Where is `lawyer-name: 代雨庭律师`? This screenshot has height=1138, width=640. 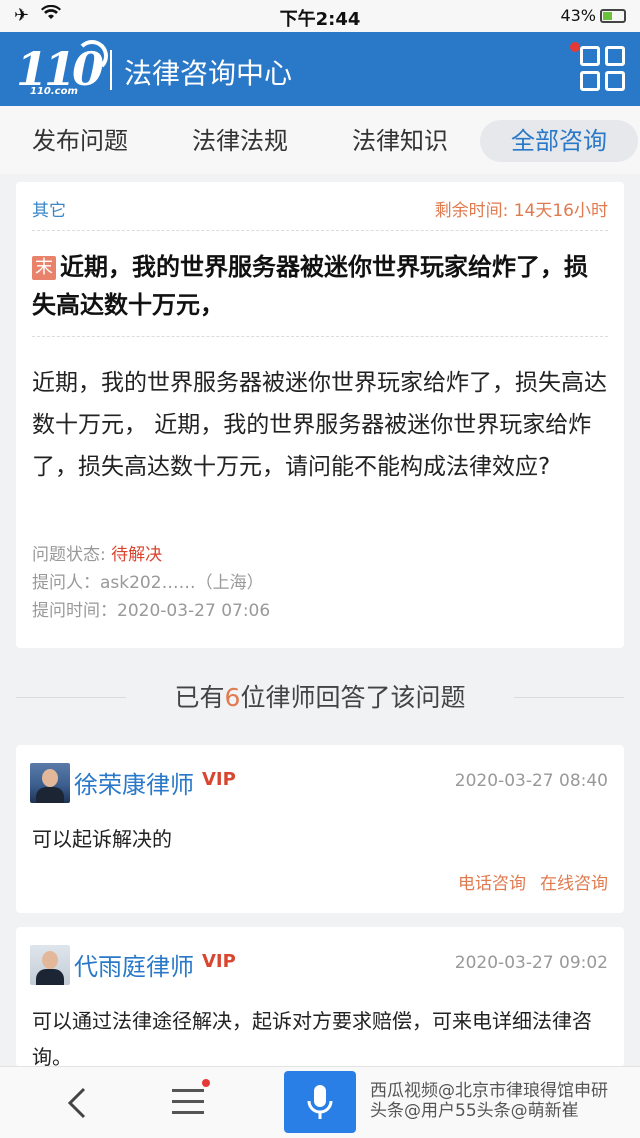 lawyer-name: 代雨庭律师 is located at coordinates (134, 964).